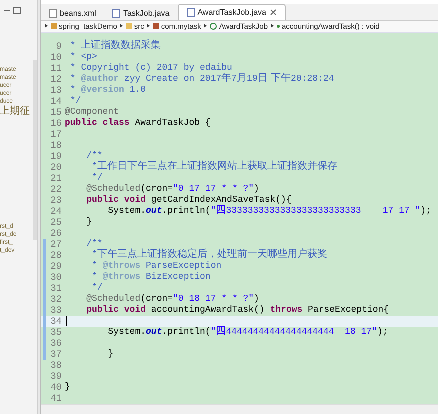 This screenshot has height=414, width=438. Describe the element at coordinates (151, 277) in the screenshot. I see `code-line: * @throws BizException` at that location.